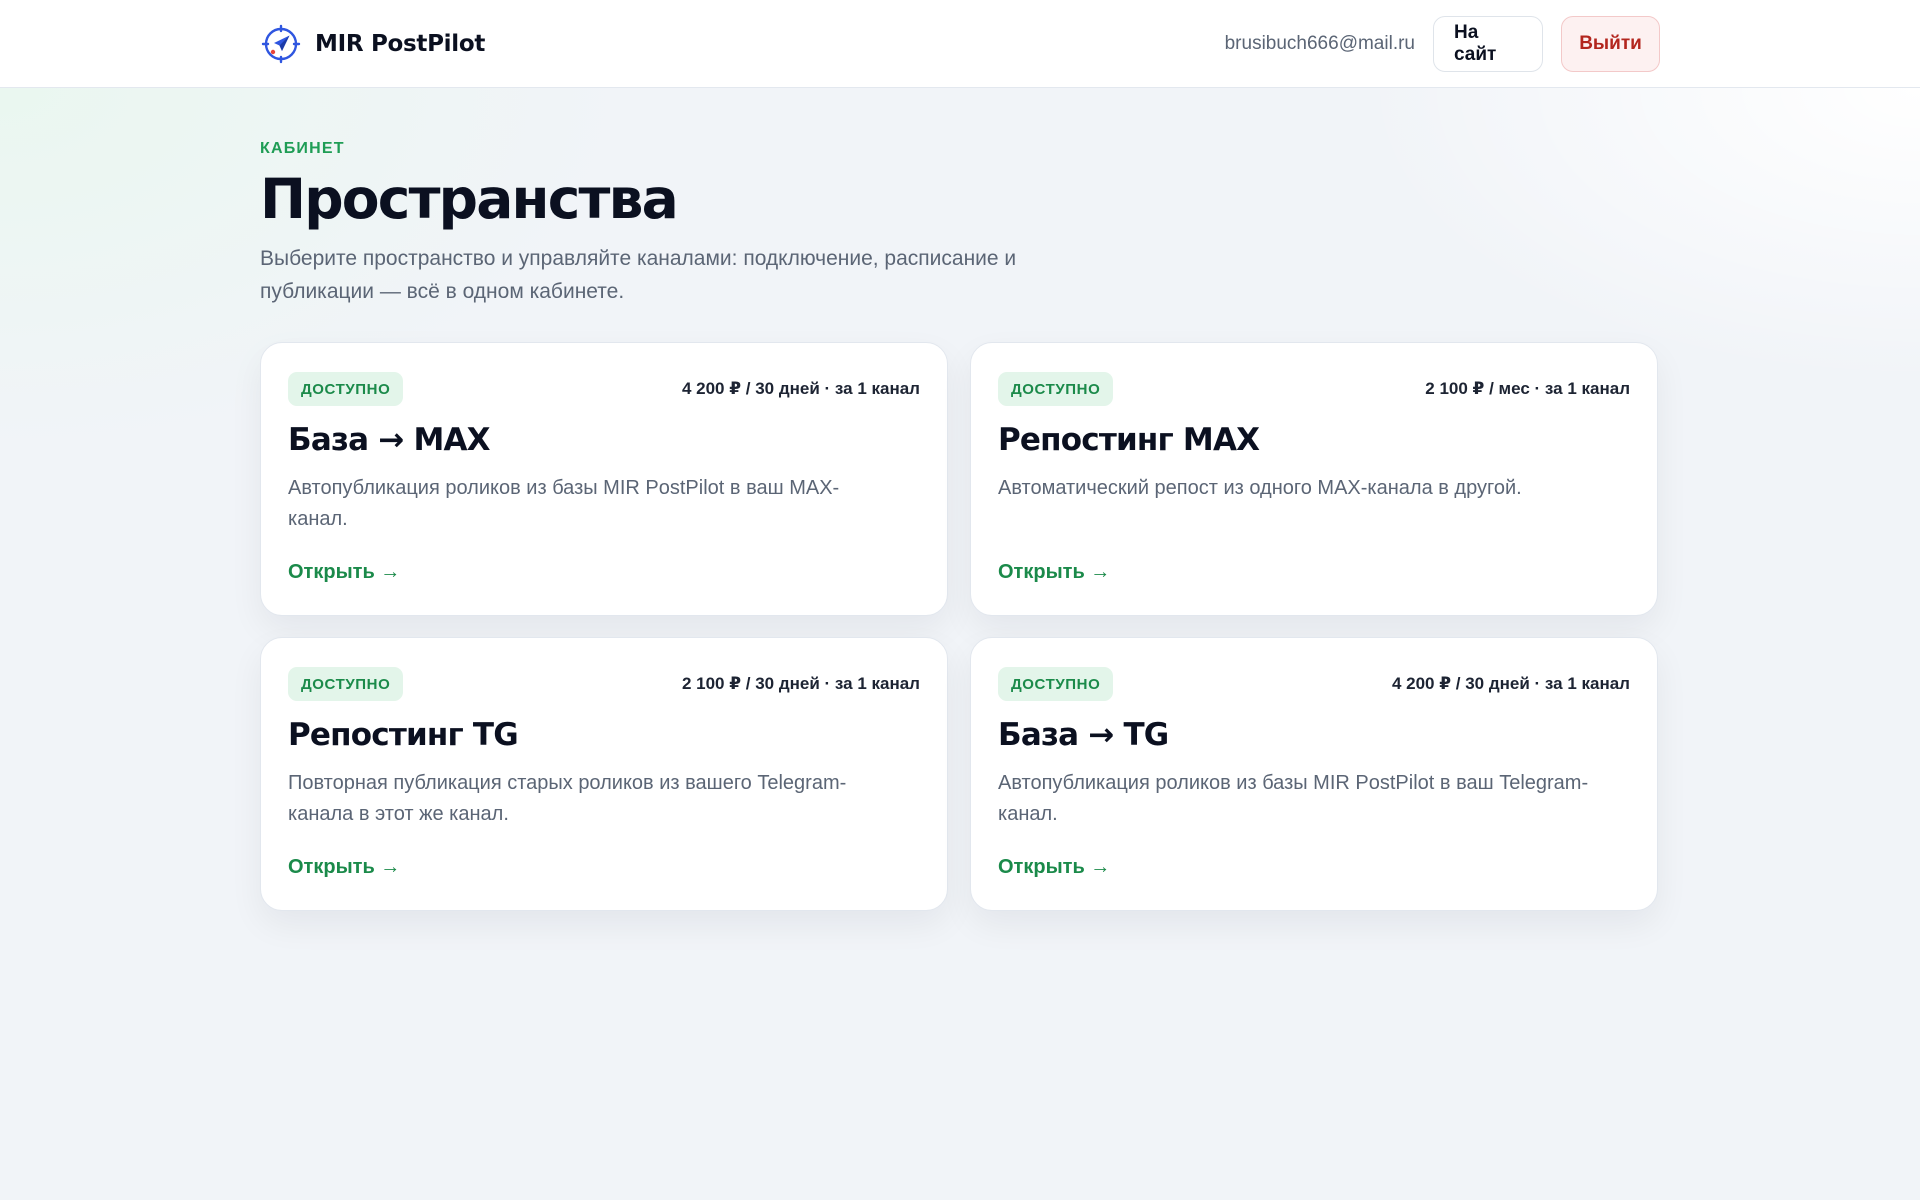 This screenshot has width=1920, height=1200. What do you see at coordinates (1527, 388) in the screenshot?
I see `price-label: 2 100 ₽ / мес · за 1 канал` at bounding box center [1527, 388].